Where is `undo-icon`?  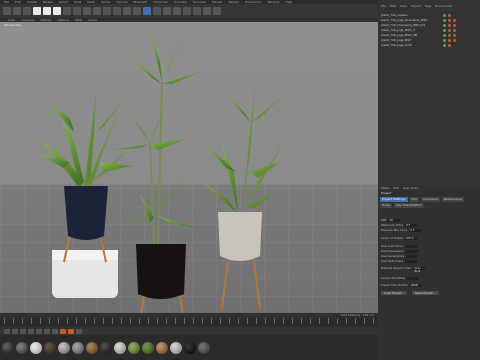 undo-icon is located at coordinates (7, 11).